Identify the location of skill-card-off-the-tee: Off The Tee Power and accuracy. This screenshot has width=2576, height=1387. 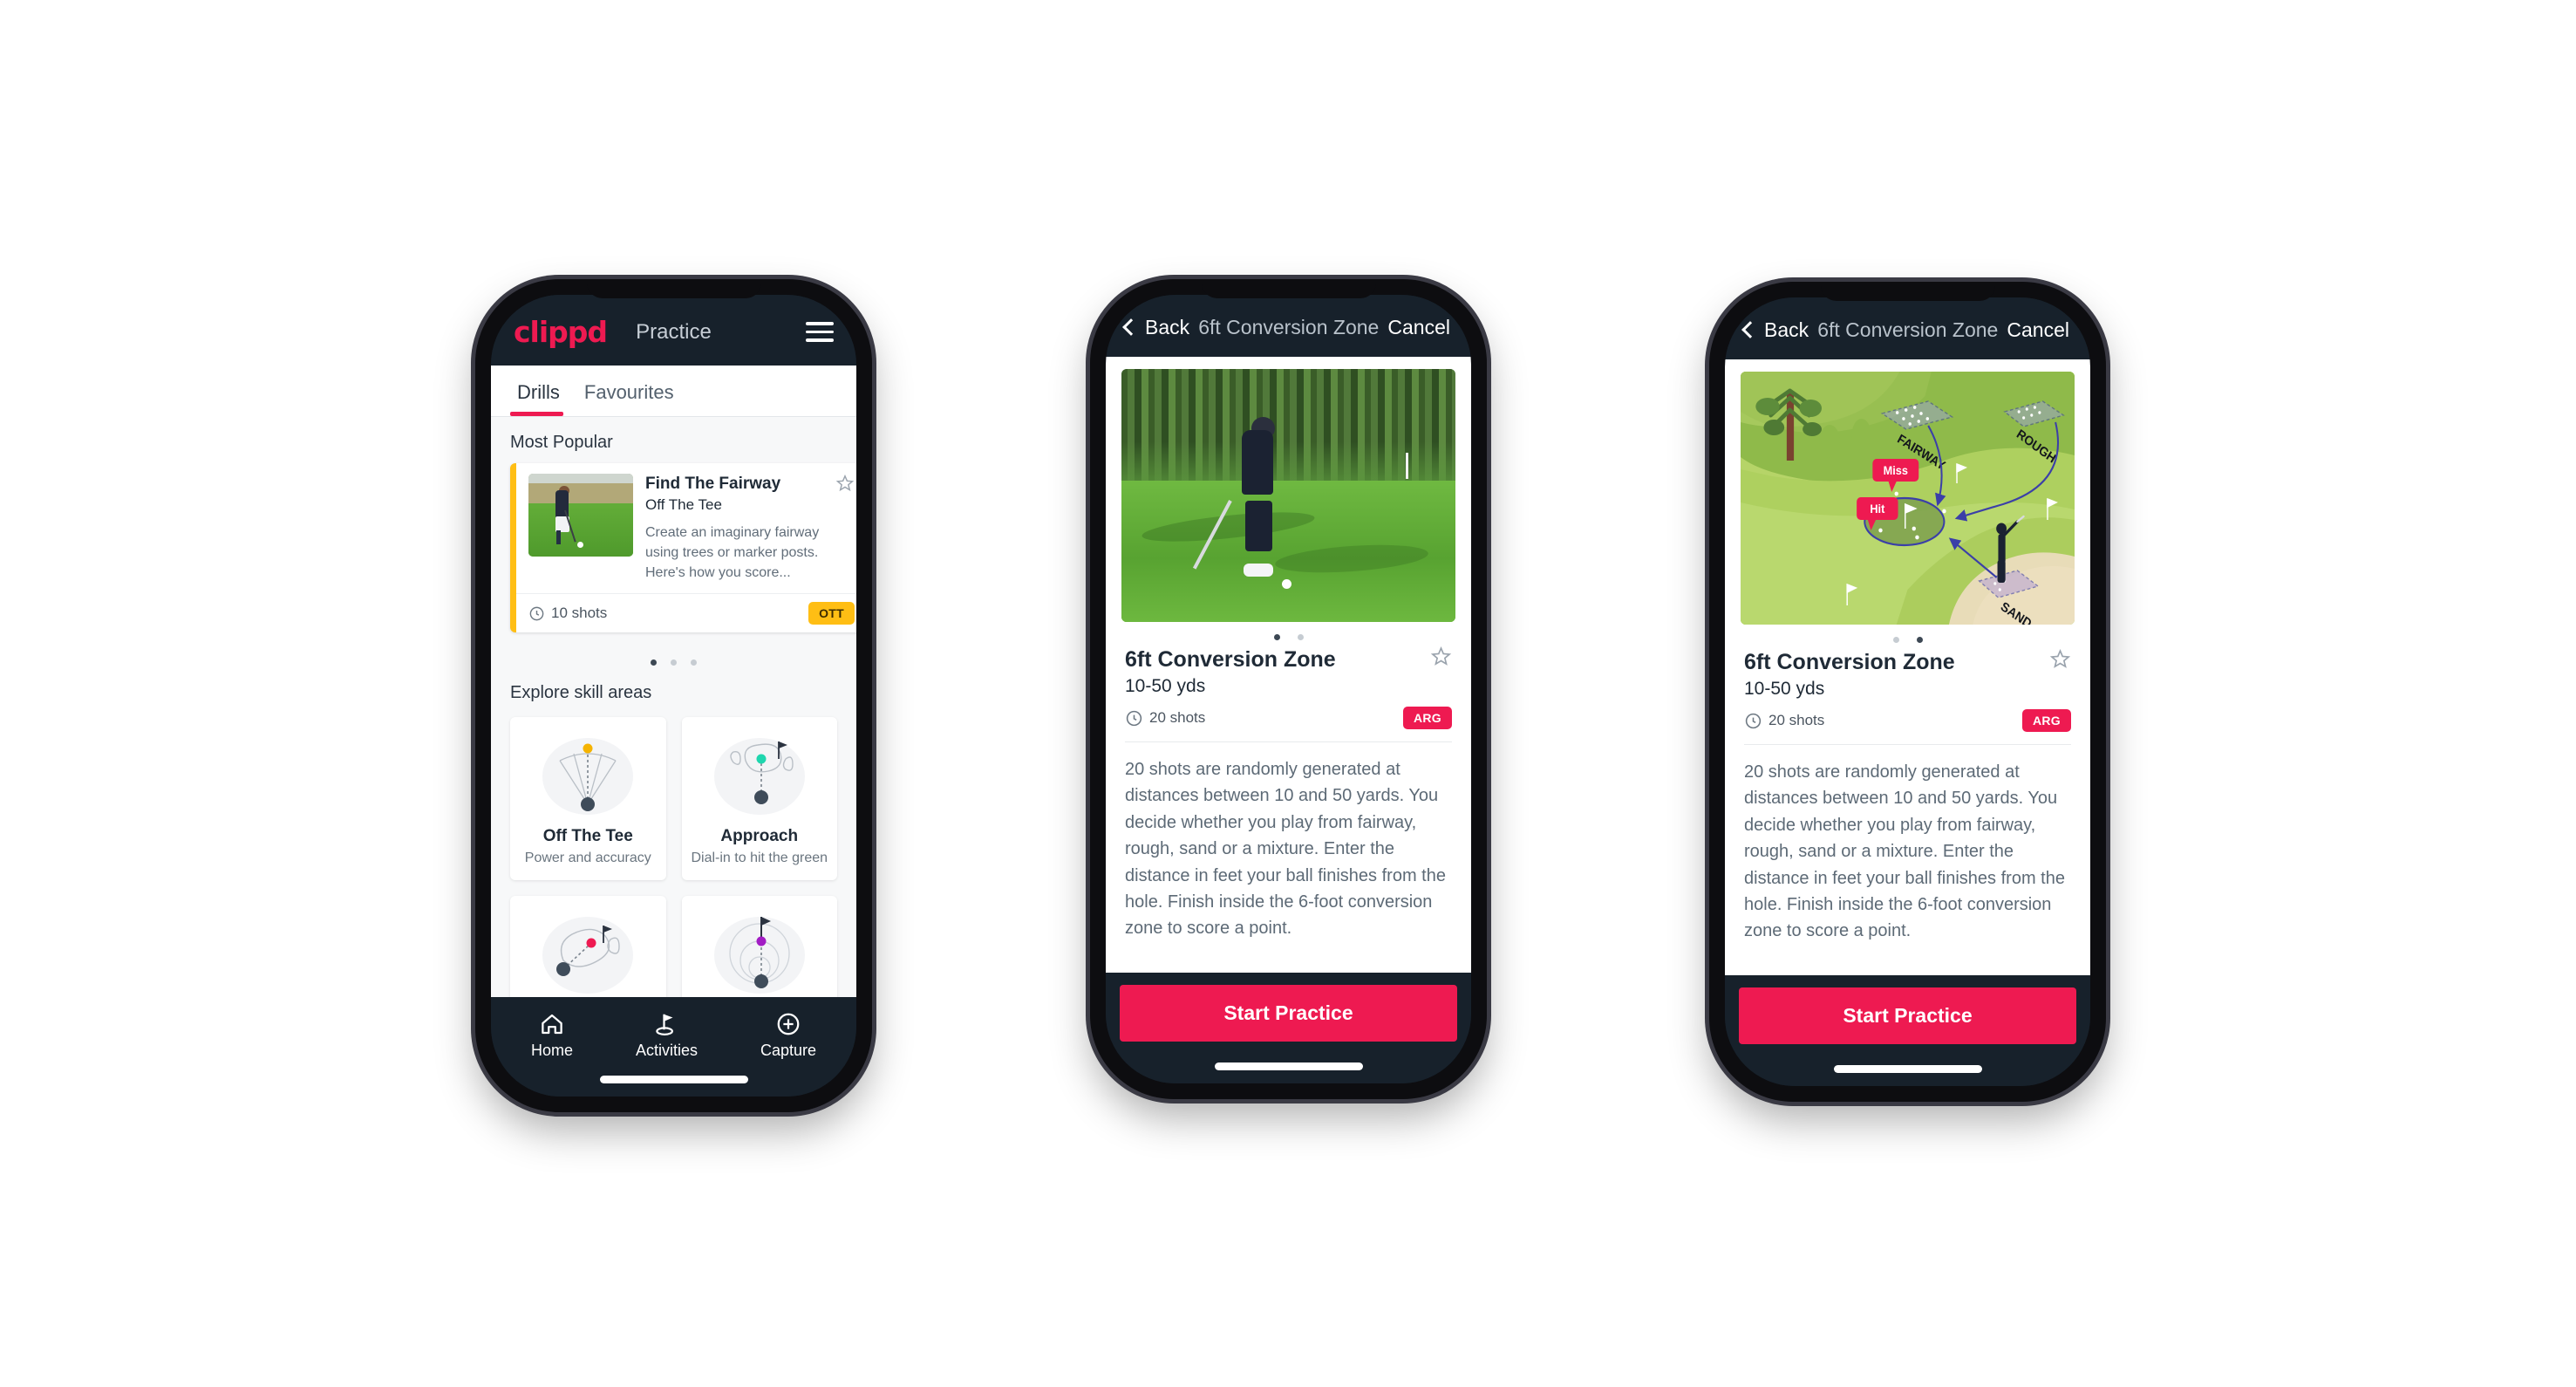
(588, 798).